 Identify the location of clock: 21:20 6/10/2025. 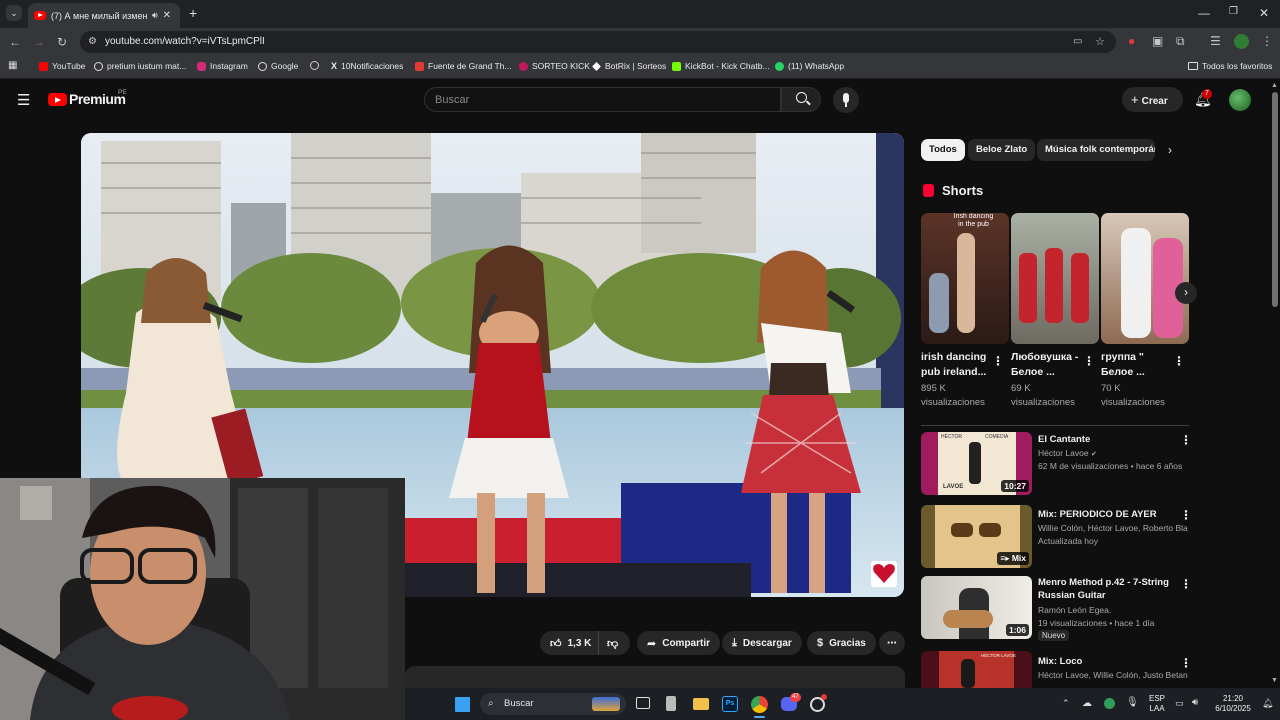
(1233, 704).